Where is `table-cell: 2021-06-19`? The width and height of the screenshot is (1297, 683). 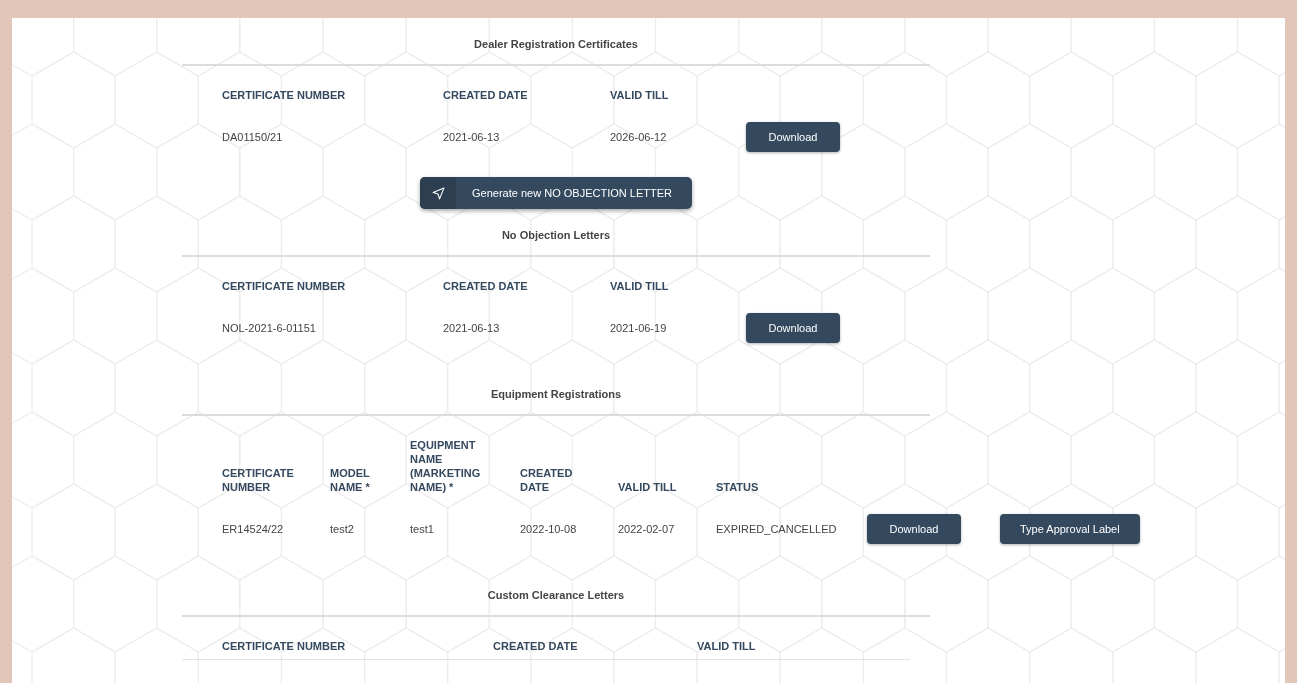 table-cell: 2021-06-19 is located at coordinates (638, 328).